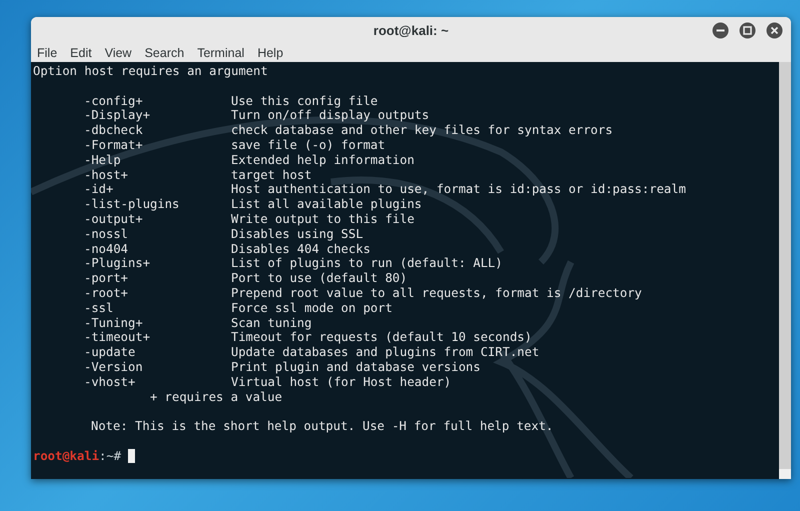  What do you see at coordinates (132, 456) in the screenshot?
I see `text-cursor` at bounding box center [132, 456].